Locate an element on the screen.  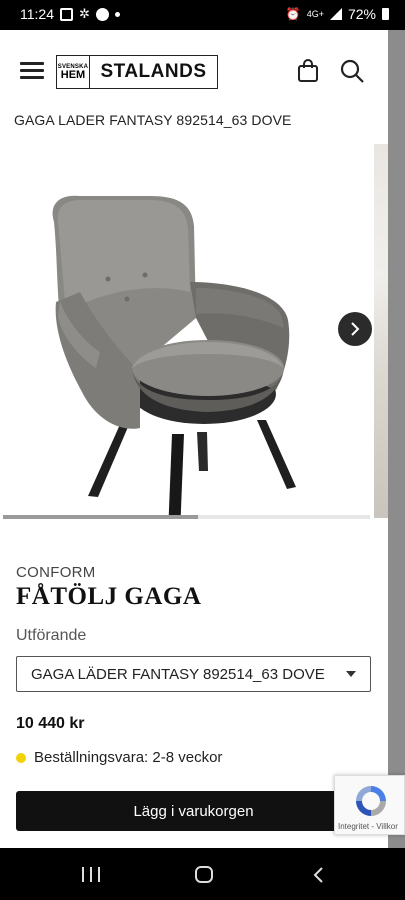
network-label: 4G+ is located at coordinates (315, 14).